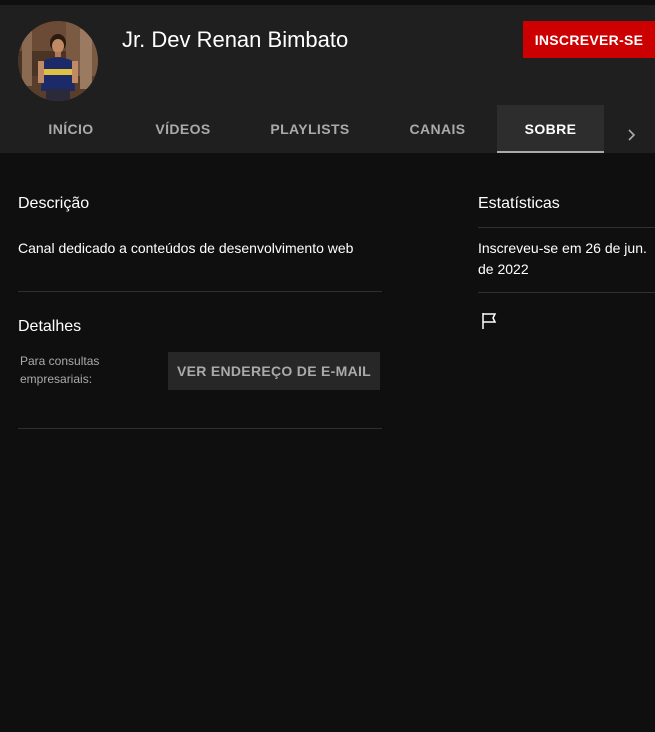  Describe the element at coordinates (60, 361) in the screenshot. I see `business-label-line: Para consultas` at that location.